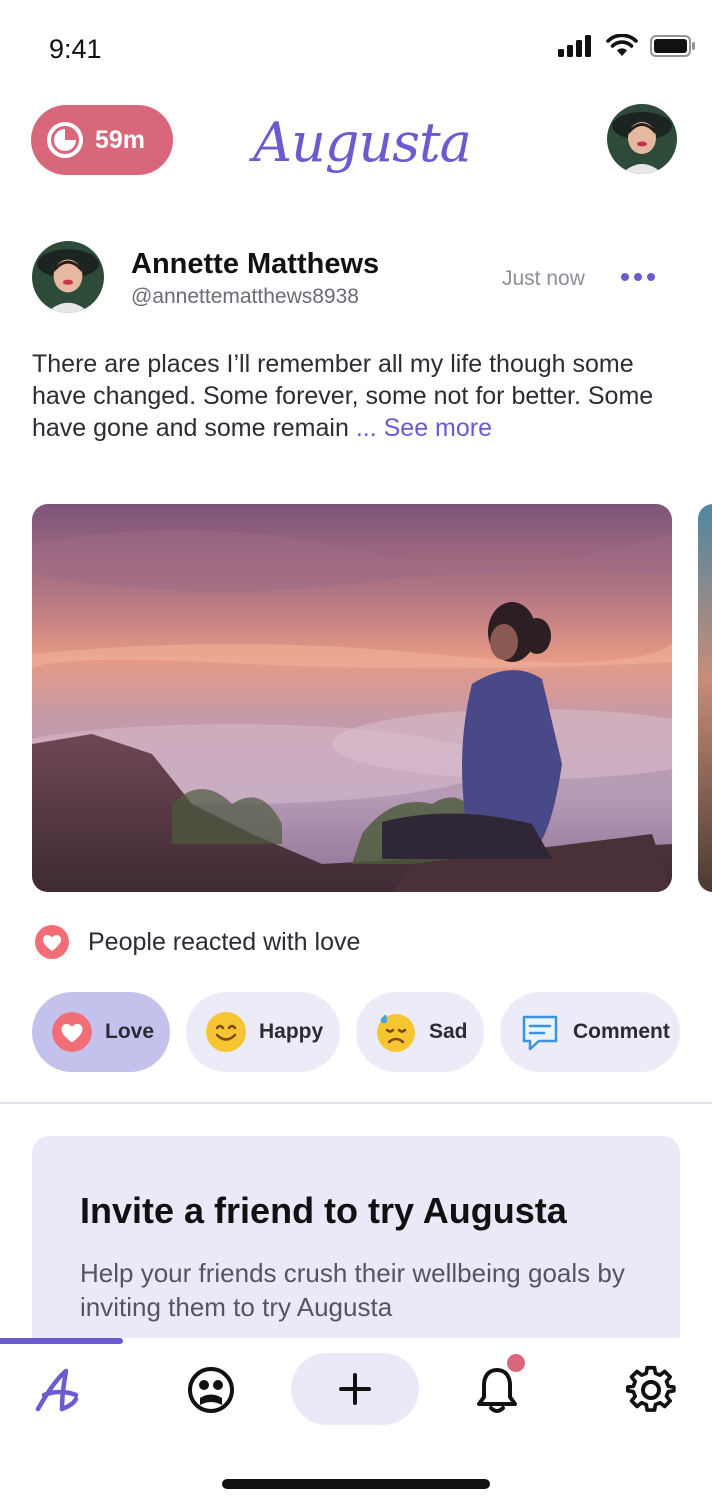  What do you see at coordinates (61, 1341) in the screenshot?
I see `active-tab-indicator` at bounding box center [61, 1341].